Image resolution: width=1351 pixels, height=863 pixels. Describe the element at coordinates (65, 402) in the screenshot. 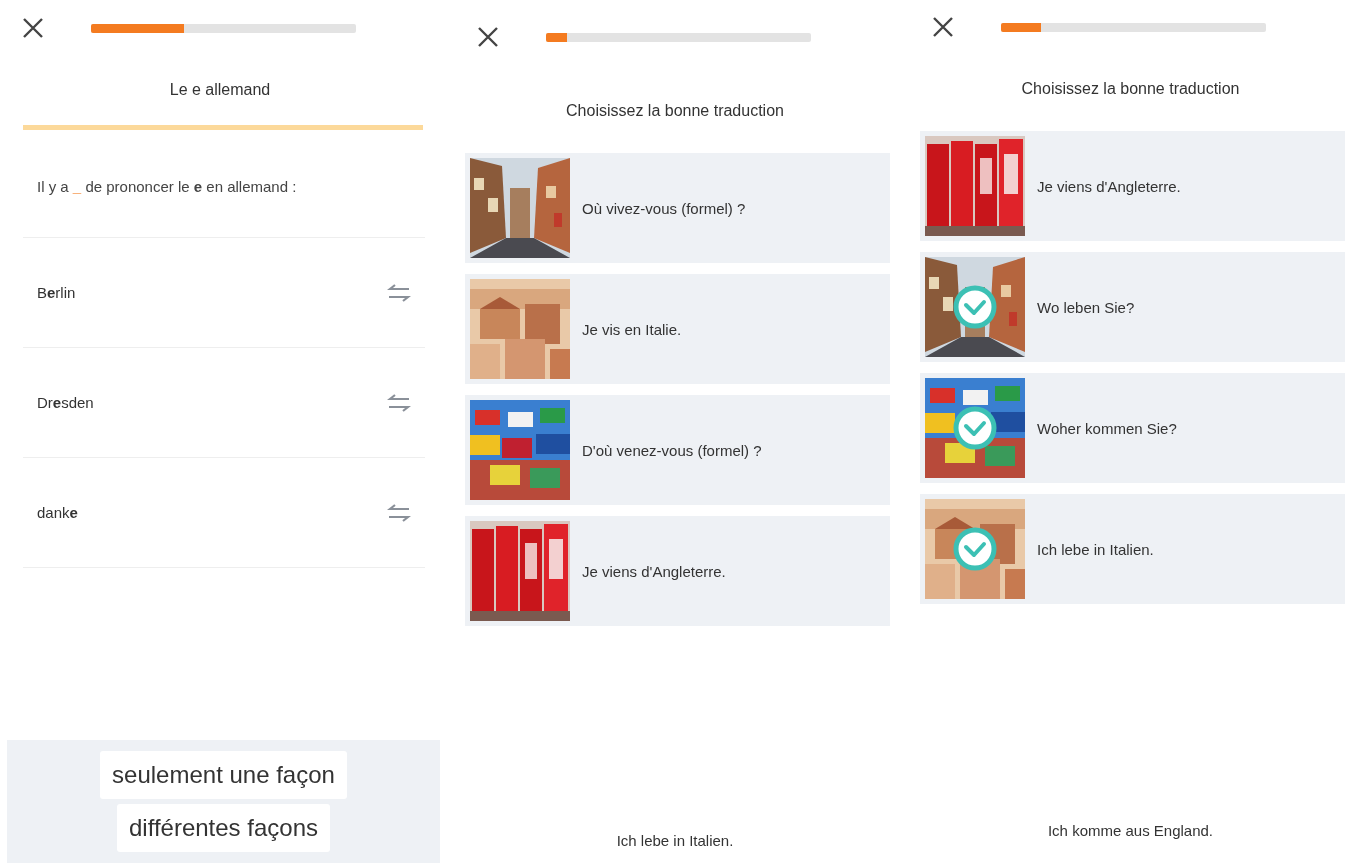

I see `word-text: Dresden` at that location.